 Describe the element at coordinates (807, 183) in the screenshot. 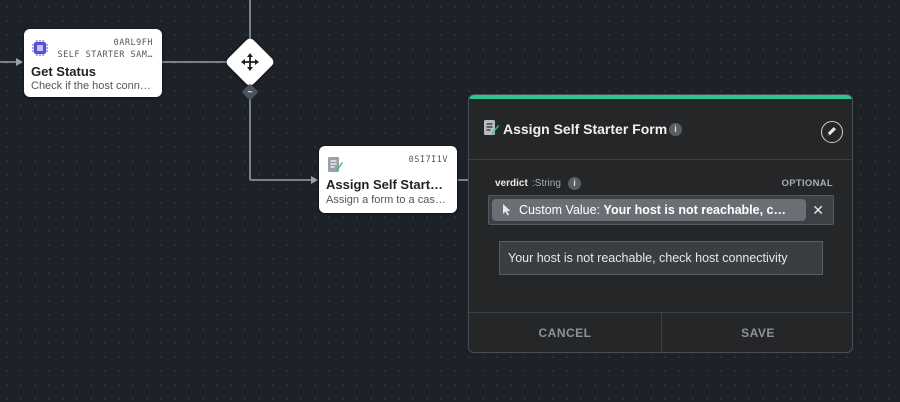

I see `optional-label: OPTIONAL` at that location.